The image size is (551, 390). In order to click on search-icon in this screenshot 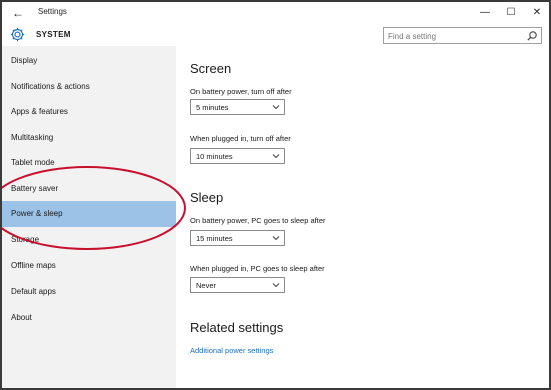, I will do `click(532, 36)`.